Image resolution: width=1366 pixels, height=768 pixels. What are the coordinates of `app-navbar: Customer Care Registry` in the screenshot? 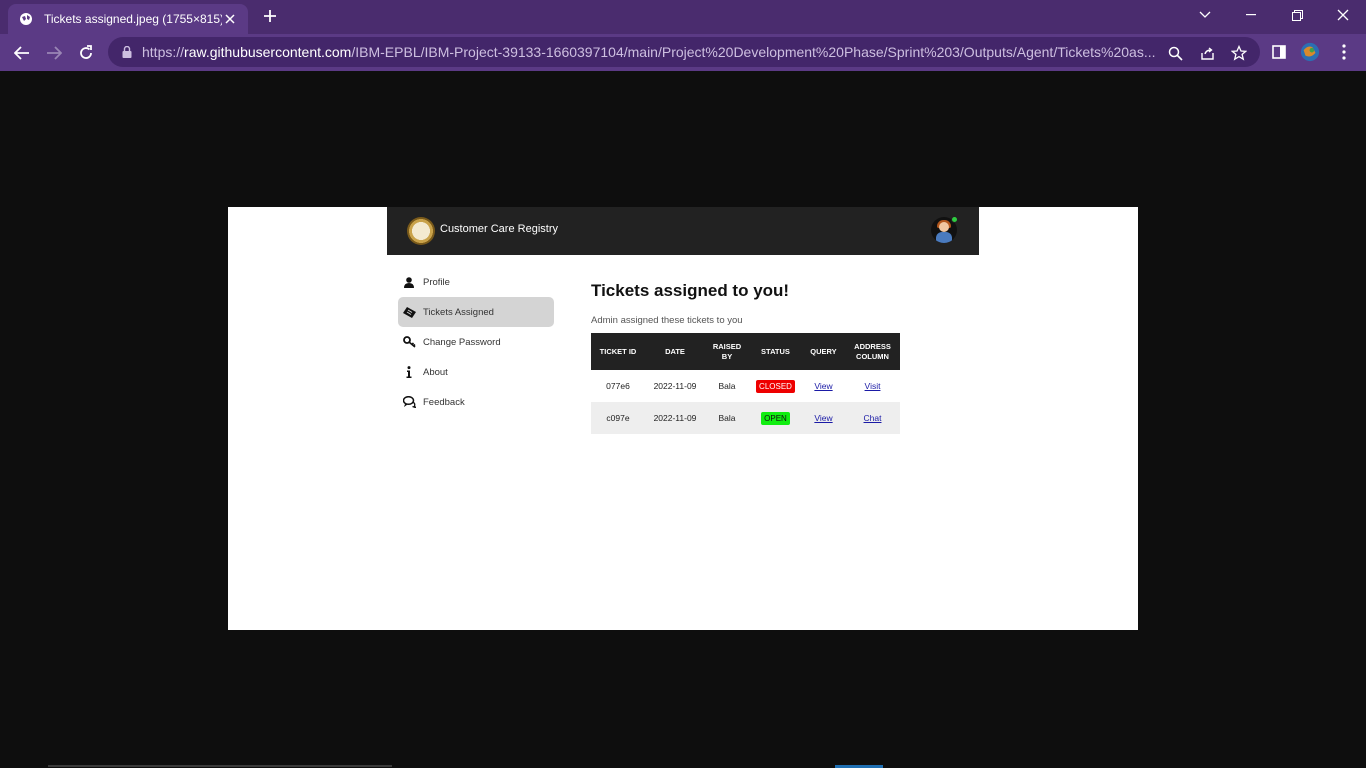 It's located at (683, 231).